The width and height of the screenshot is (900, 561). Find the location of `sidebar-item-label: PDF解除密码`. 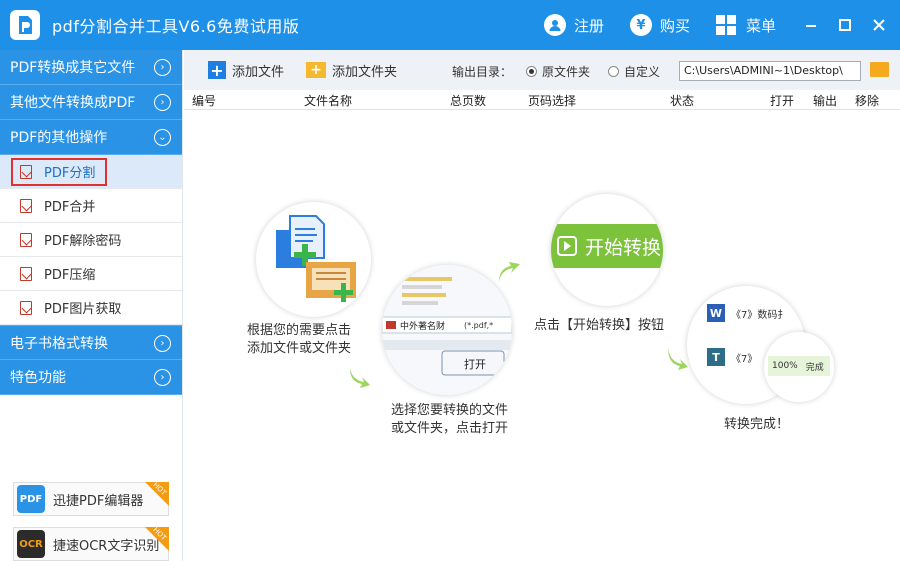

sidebar-item-label: PDF解除密码 is located at coordinates (83, 241).